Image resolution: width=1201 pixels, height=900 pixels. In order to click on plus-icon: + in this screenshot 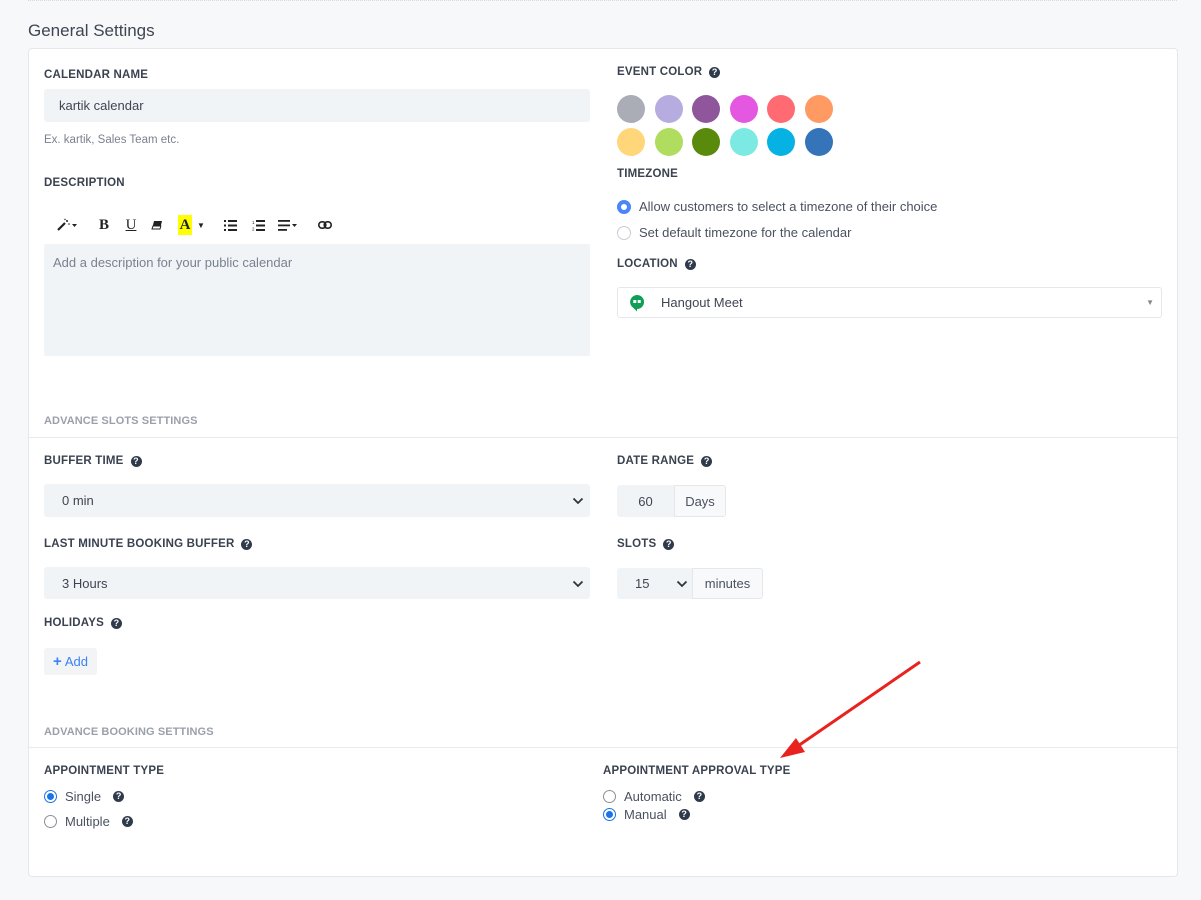, I will do `click(57, 661)`.